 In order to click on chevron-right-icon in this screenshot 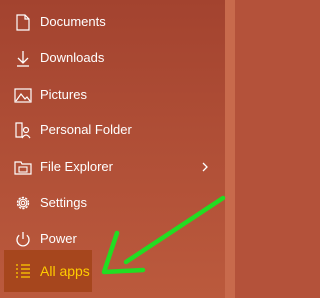, I will do `click(205, 167)`.